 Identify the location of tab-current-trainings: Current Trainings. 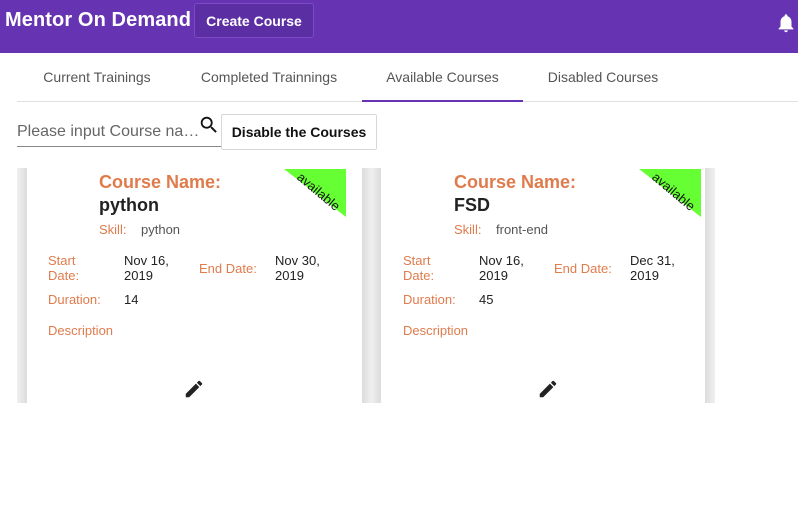
(97, 77).